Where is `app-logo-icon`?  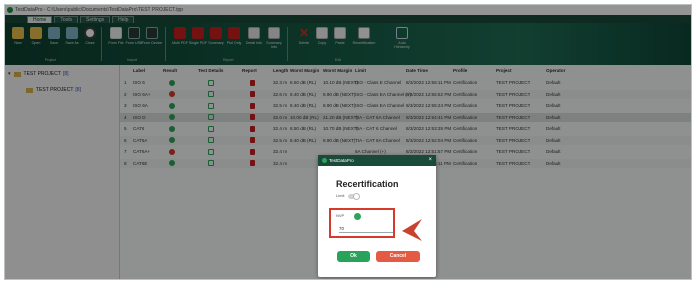 app-logo-icon is located at coordinates (324, 160).